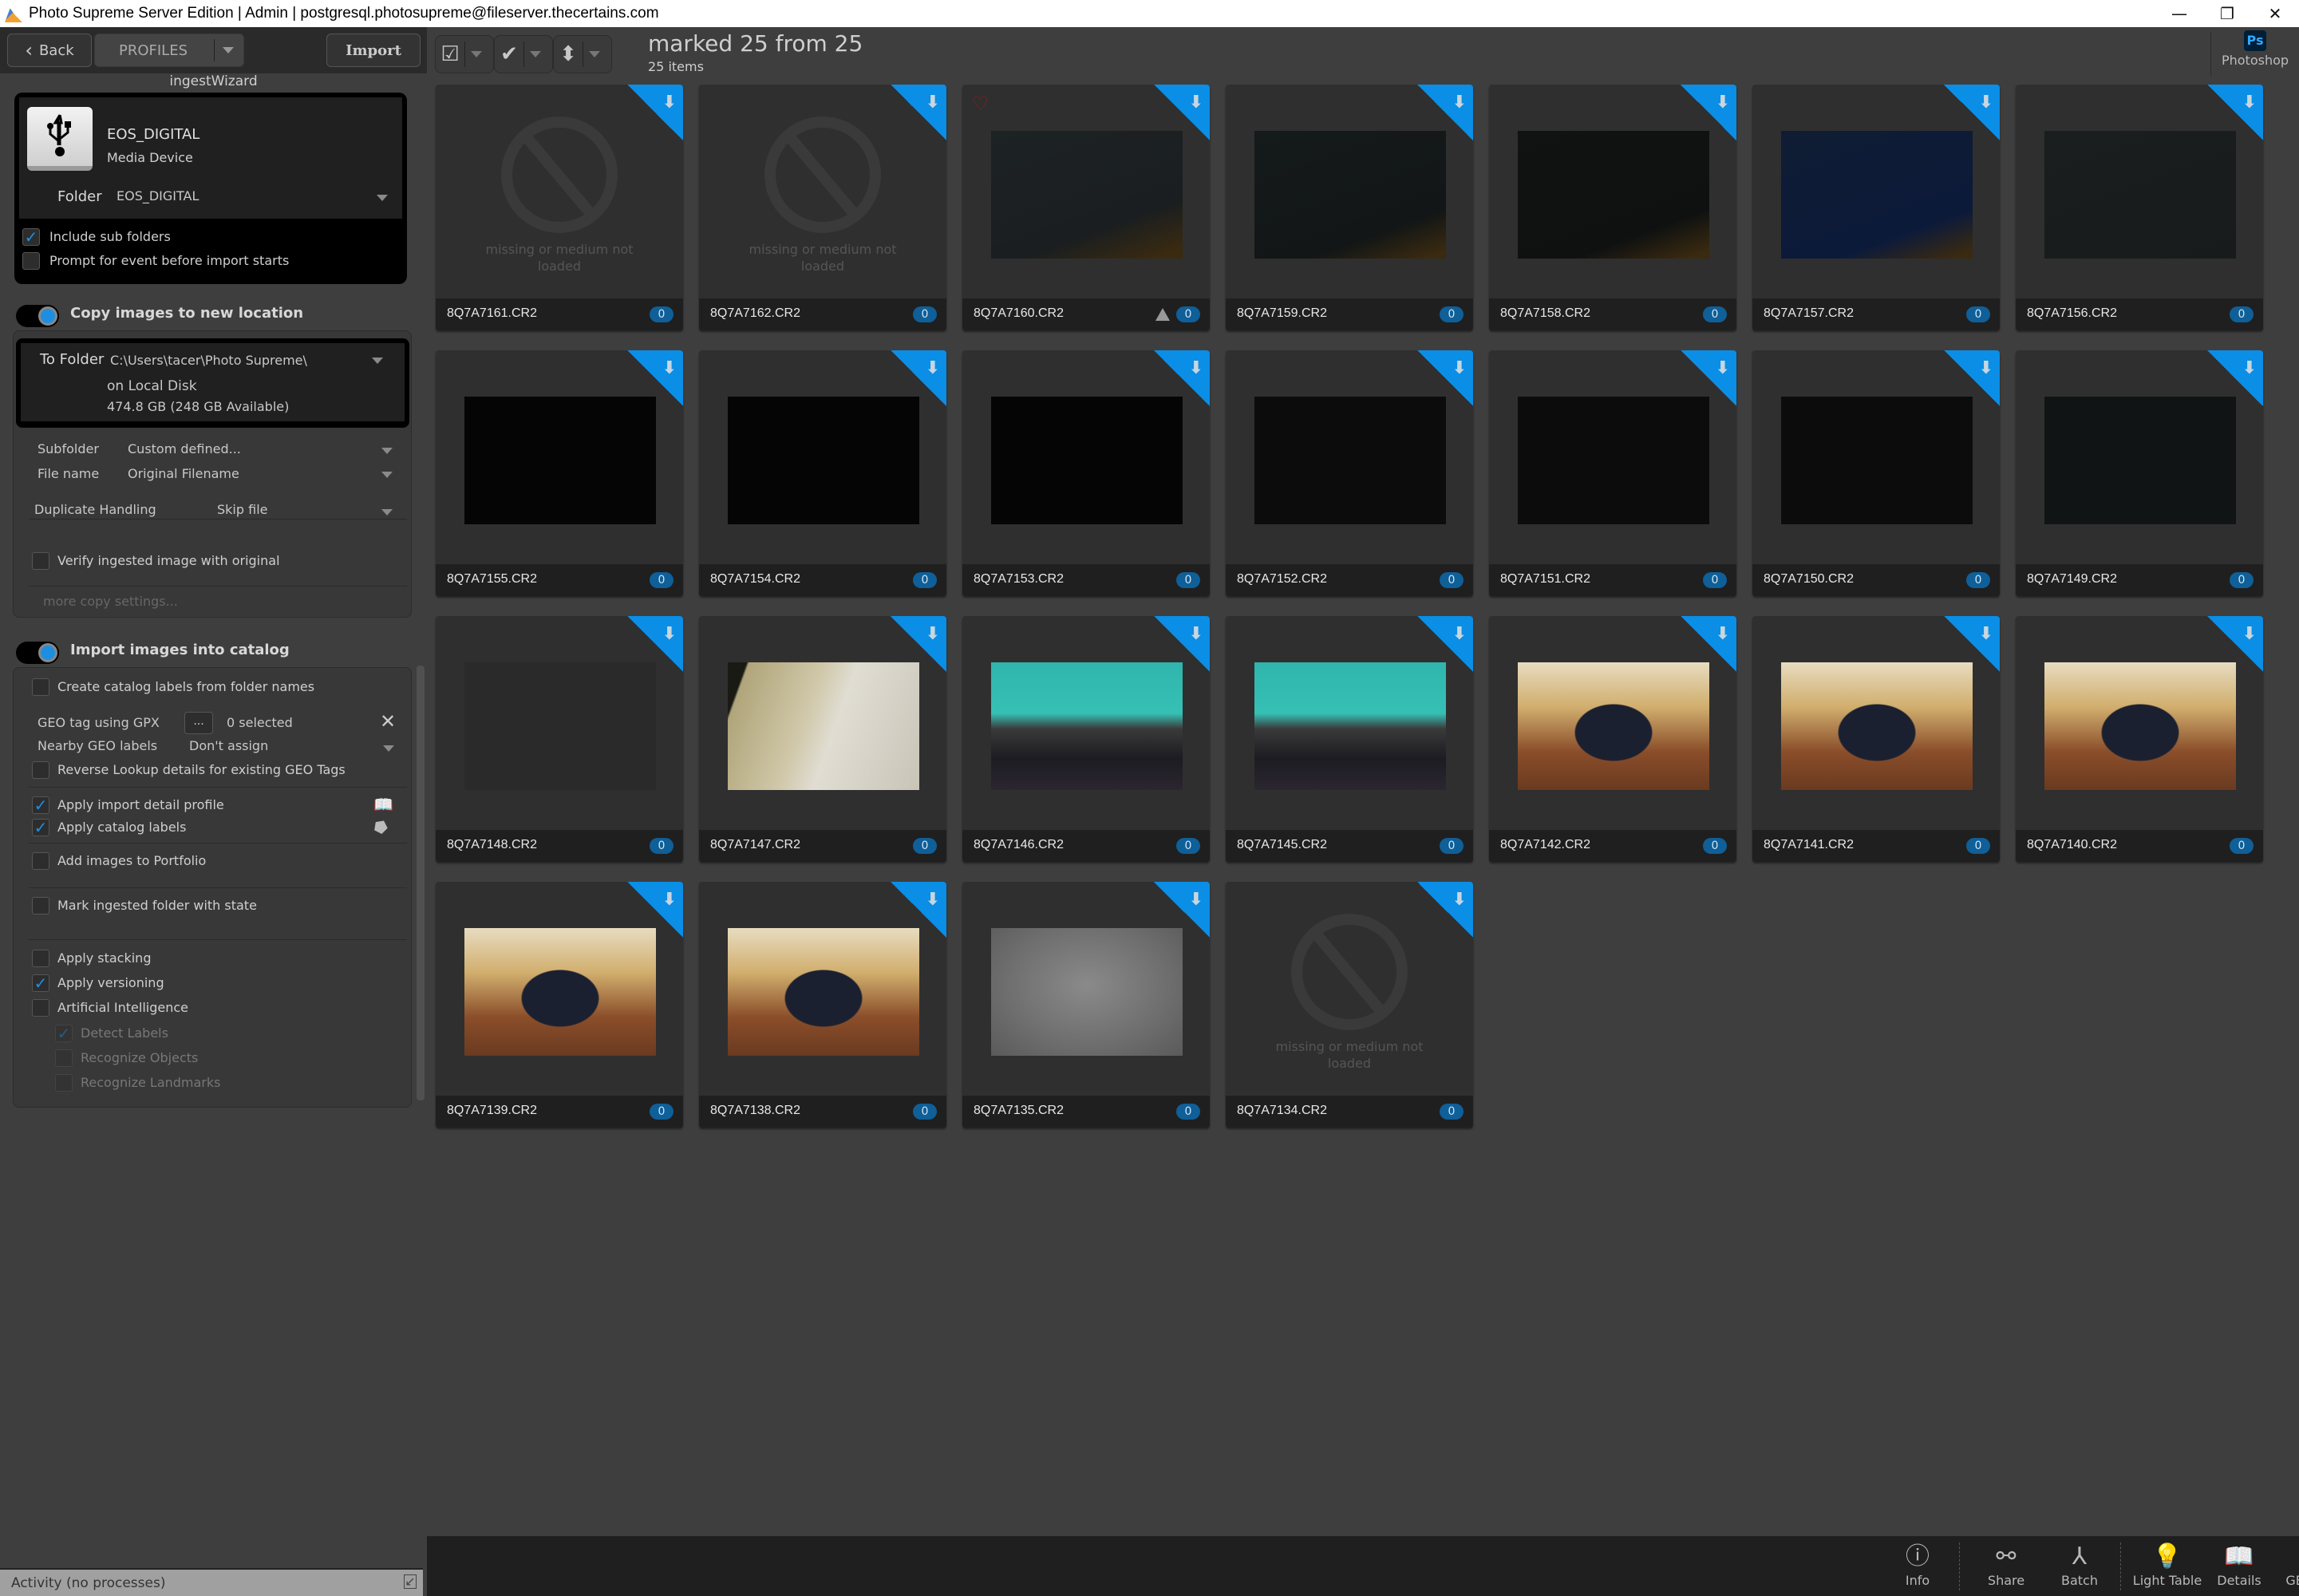 Image resolution: width=2299 pixels, height=1596 pixels. I want to click on thumbnail-tile: ⬇ 8Q7A7148.CR2 0, so click(559, 739).